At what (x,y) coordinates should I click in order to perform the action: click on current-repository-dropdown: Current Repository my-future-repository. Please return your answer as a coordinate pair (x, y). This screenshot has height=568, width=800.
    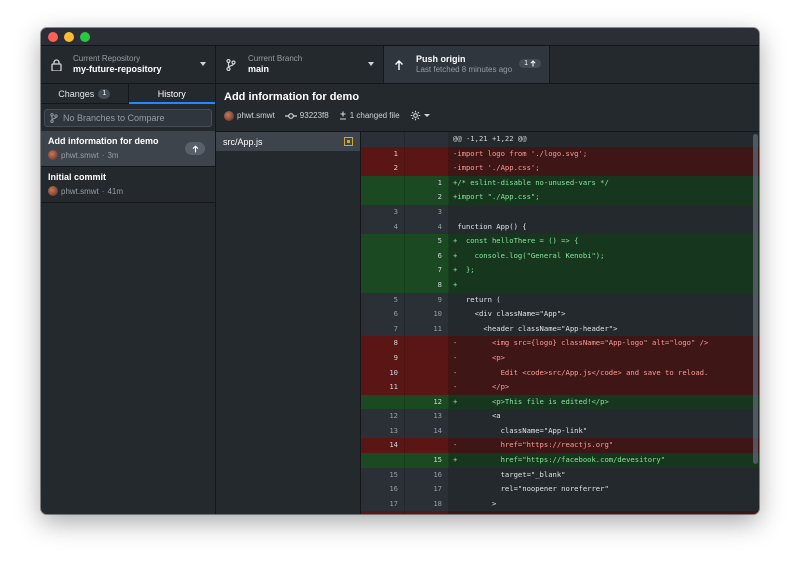
    Looking at the image, I should click on (128, 64).